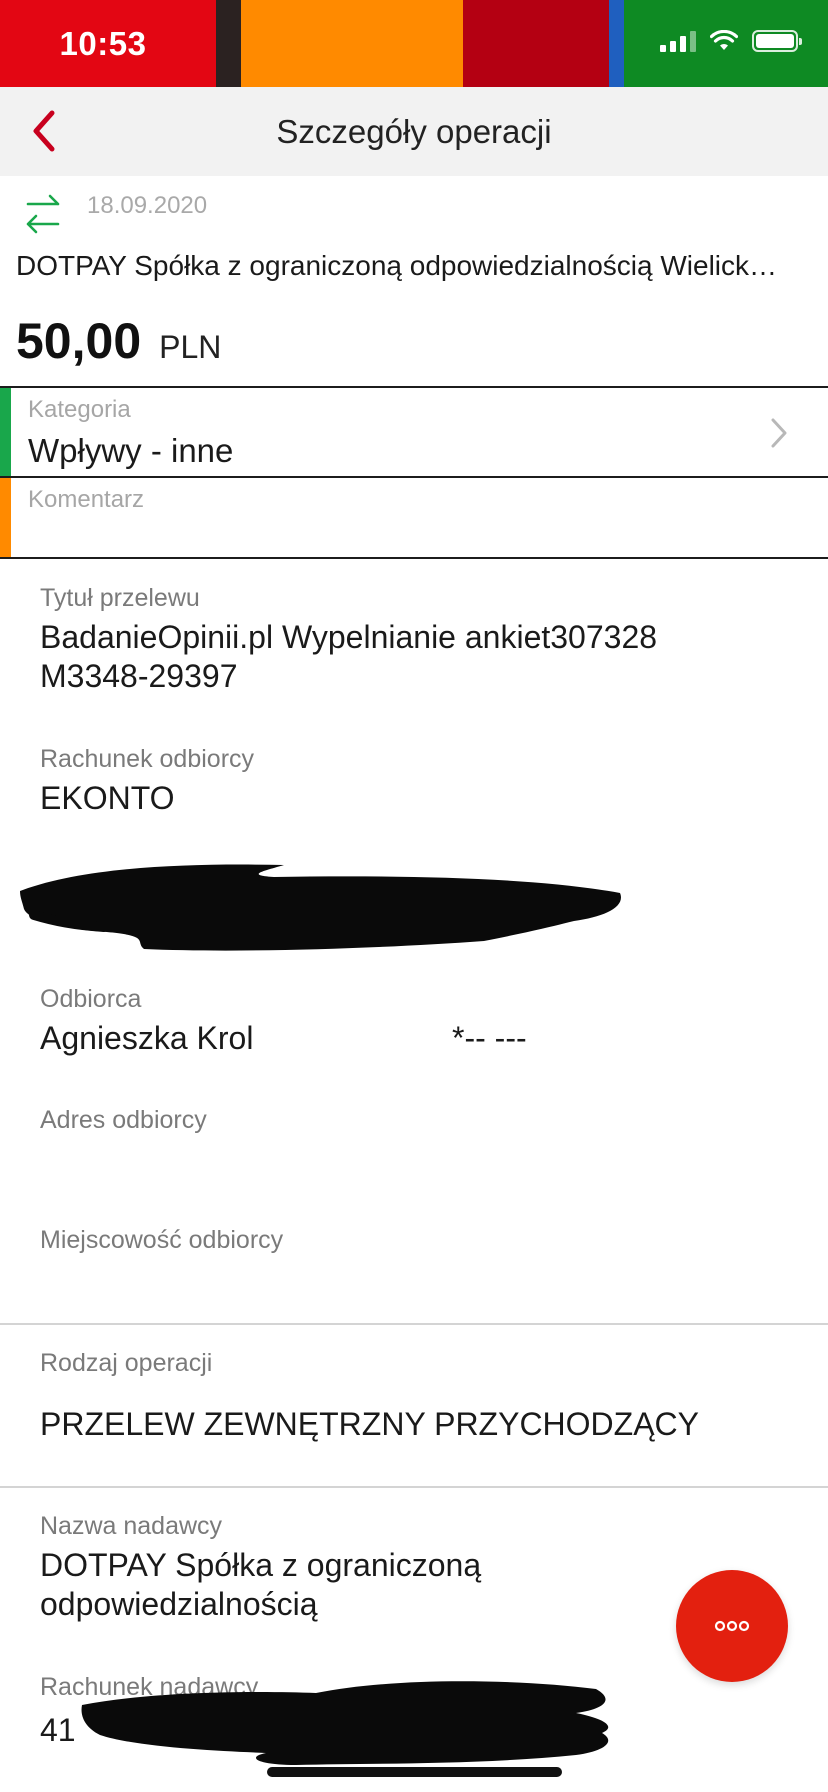  Describe the element at coordinates (414, 431) in the screenshot. I see `category-row: Kategoria Wpływy - inne` at that location.